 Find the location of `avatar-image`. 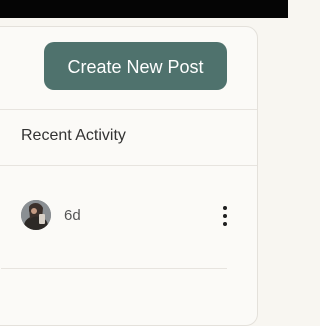

avatar-image is located at coordinates (36, 215).